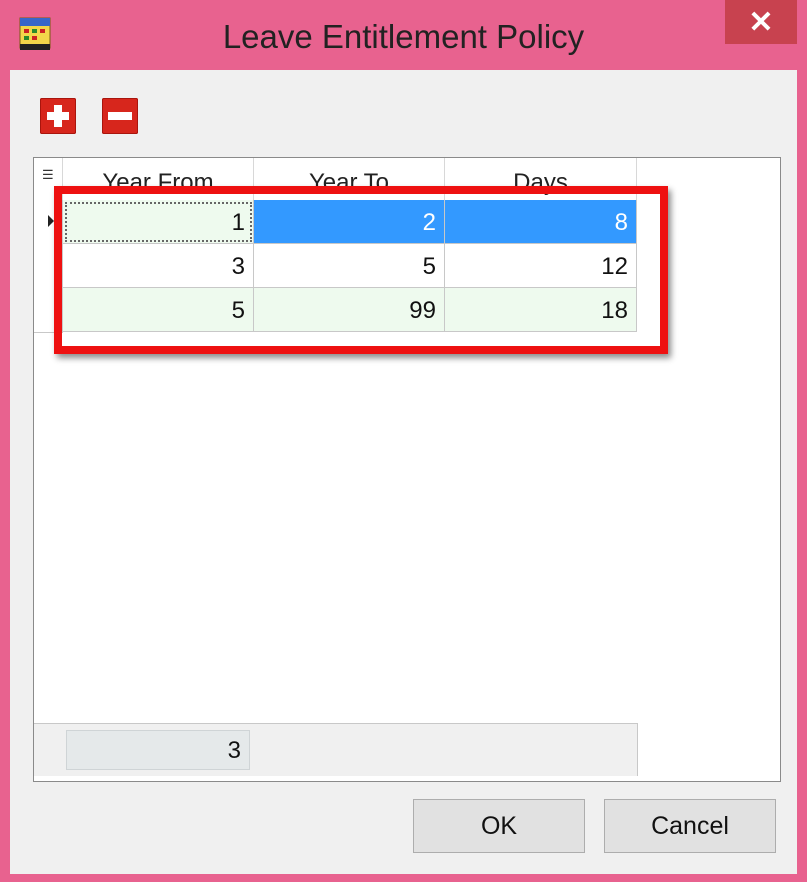 The height and width of the screenshot is (882, 807). I want to click on ok-button: OK, so click(499, 826).